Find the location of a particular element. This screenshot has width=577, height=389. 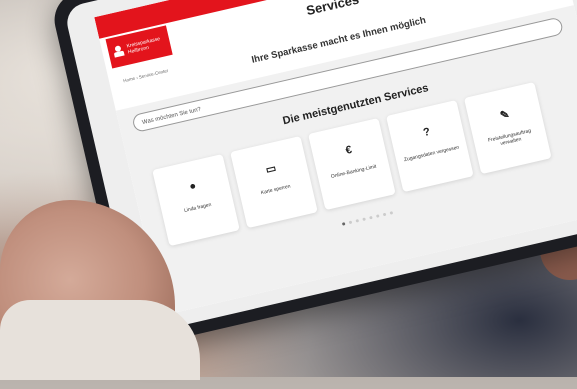

brand-name: Kreissparkasse Heilbronn is located at coordinates (144, 45).